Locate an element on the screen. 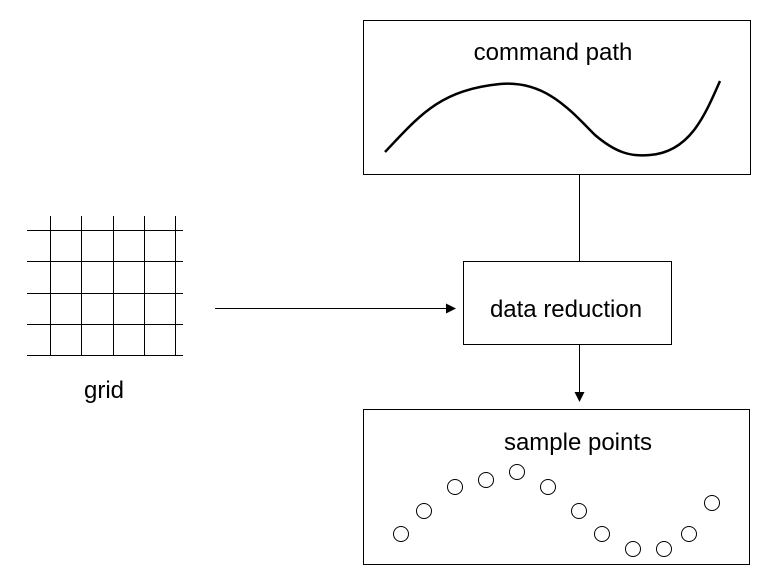 This screenshot has height=583, width=770. data-reduction-node: data reduction is located at coordinates (567, 303).